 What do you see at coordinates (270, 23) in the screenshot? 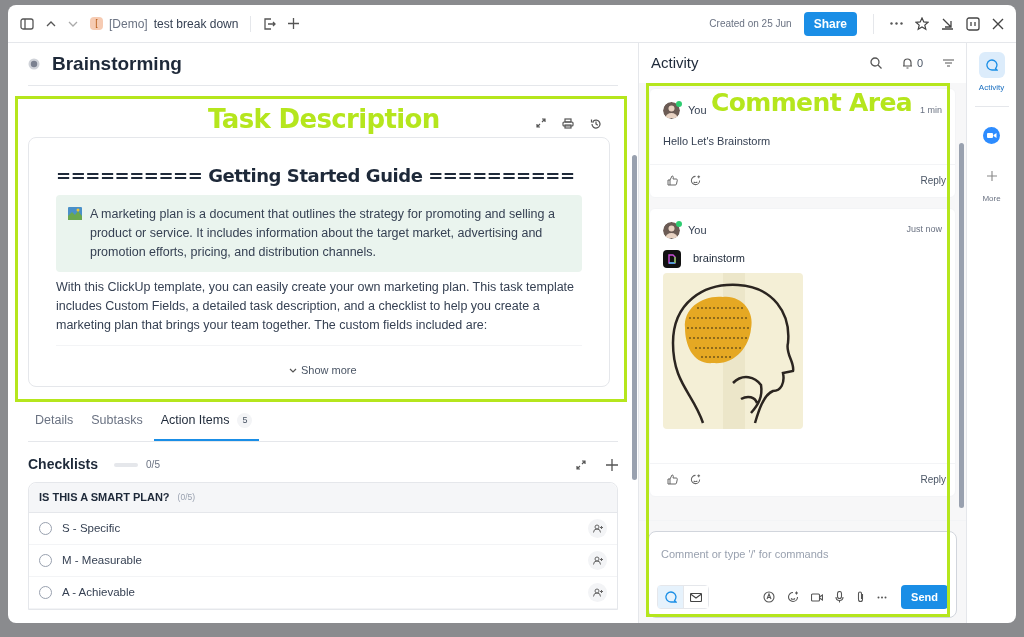
I see `export-icon` at bounding box center [270, 23].